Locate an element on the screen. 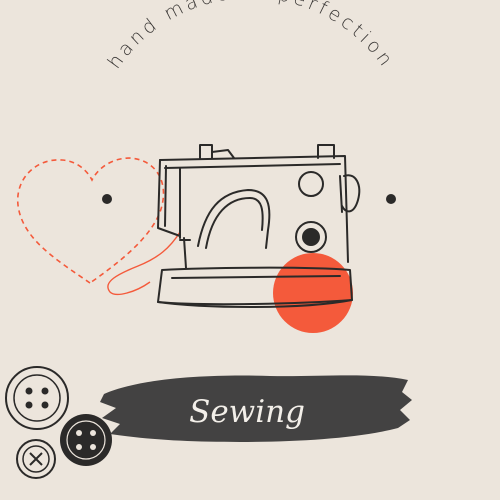 The image size is (500, 500). tagline: hand made to perfection is located at coordinates (250, 36).